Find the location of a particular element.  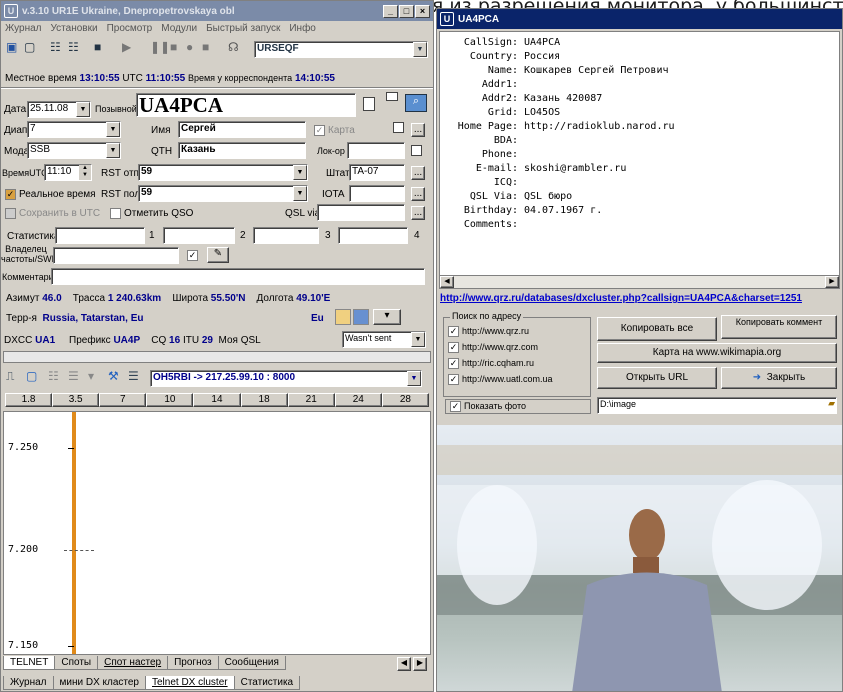

list-icon: ☰ is located at coordinates (73, 376).